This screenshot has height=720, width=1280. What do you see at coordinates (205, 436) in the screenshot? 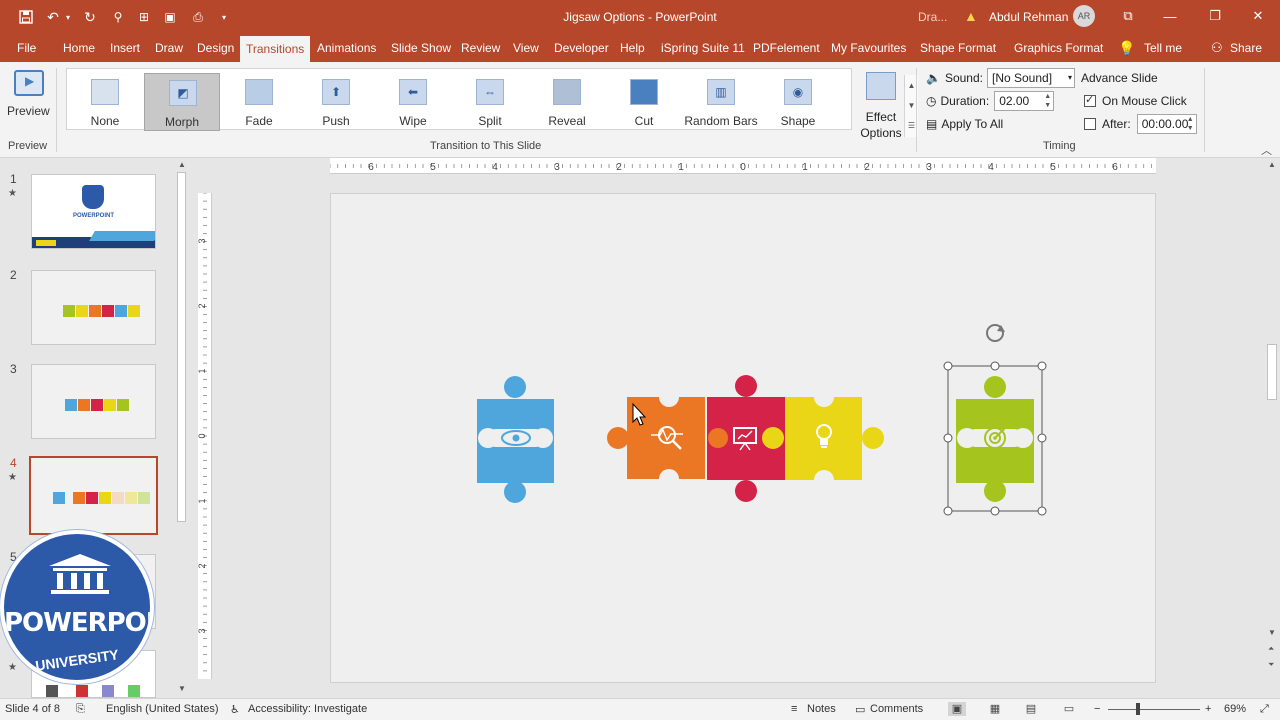
I see `vertical-ruler: 3 2 1 0 1 2 3` at bounding box center [205, 436].